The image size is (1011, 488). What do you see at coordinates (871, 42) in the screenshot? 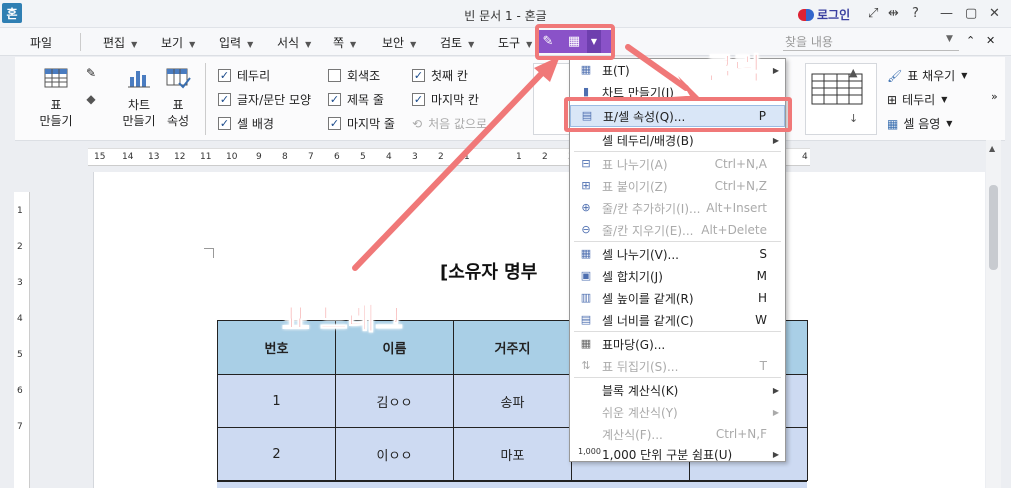
I see `search-input: 찾을 내용` at bounding box center [871, 42].